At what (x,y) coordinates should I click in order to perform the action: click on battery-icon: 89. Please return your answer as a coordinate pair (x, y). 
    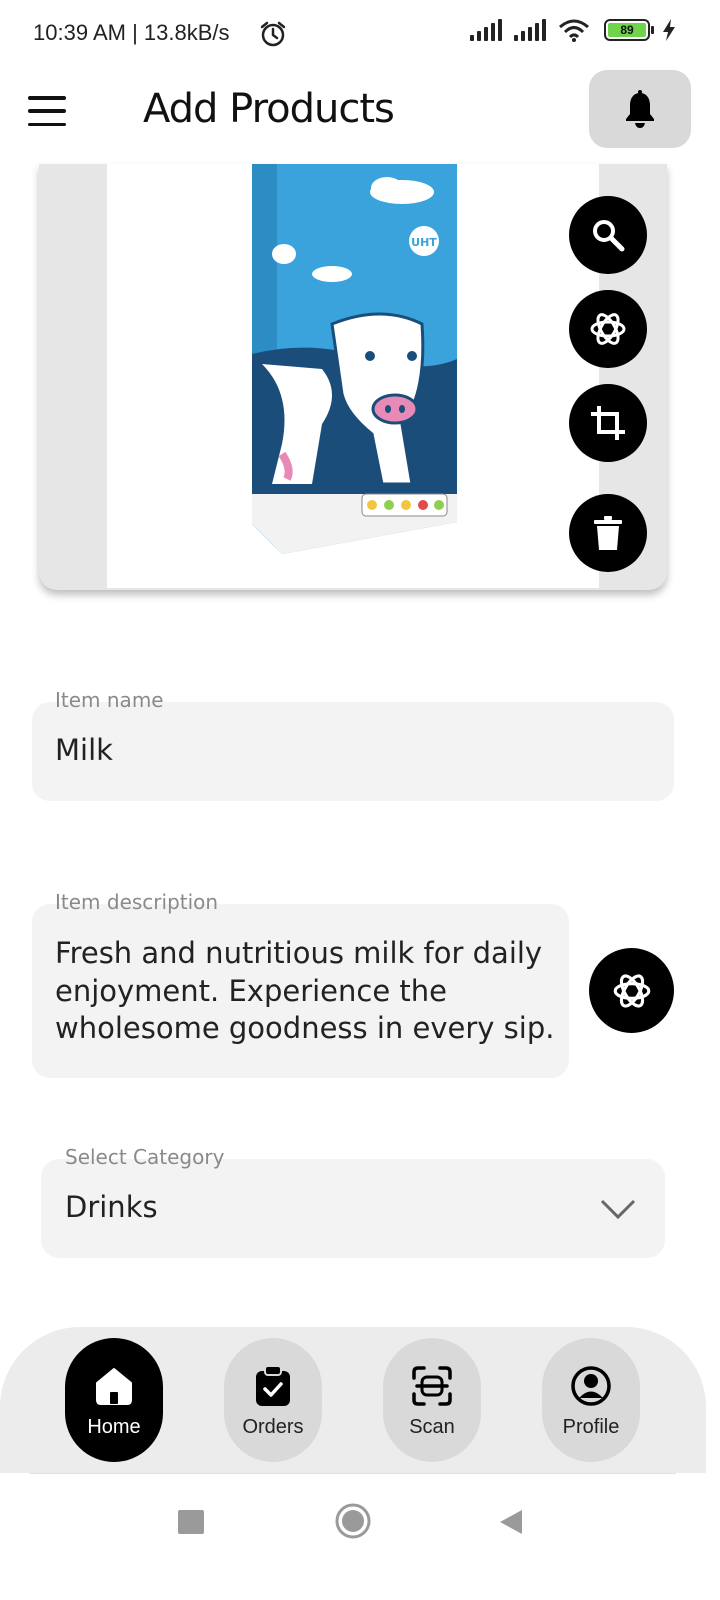
    Looking at the image, I should click on (629, 30).